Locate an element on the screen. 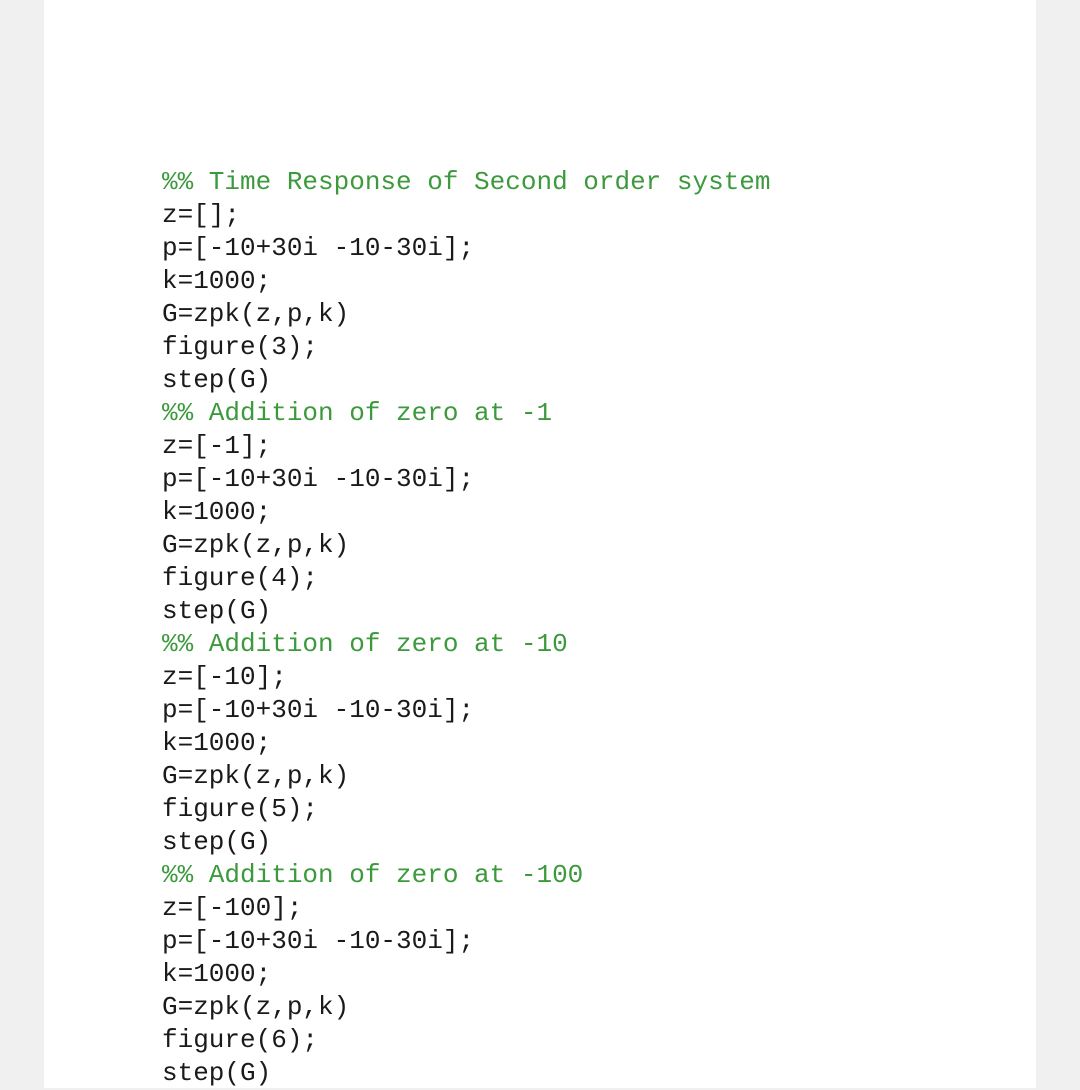  code-comment-line: %% Time Response of Second order system is located at coordinates (466, 182).